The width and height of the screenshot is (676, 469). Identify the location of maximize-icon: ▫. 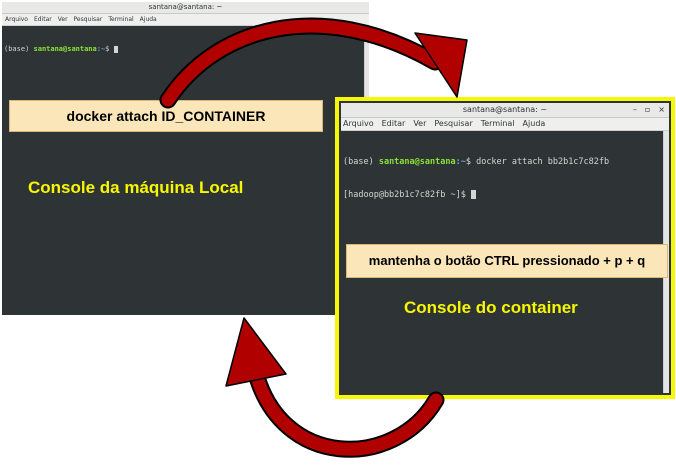
(647, 110).